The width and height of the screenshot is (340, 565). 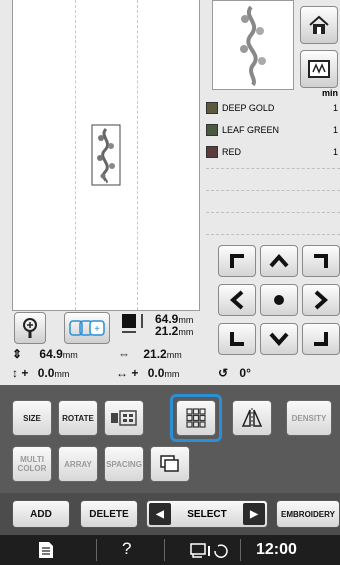 I want to click on machine-settings-icon, so click(x=210, y=550).